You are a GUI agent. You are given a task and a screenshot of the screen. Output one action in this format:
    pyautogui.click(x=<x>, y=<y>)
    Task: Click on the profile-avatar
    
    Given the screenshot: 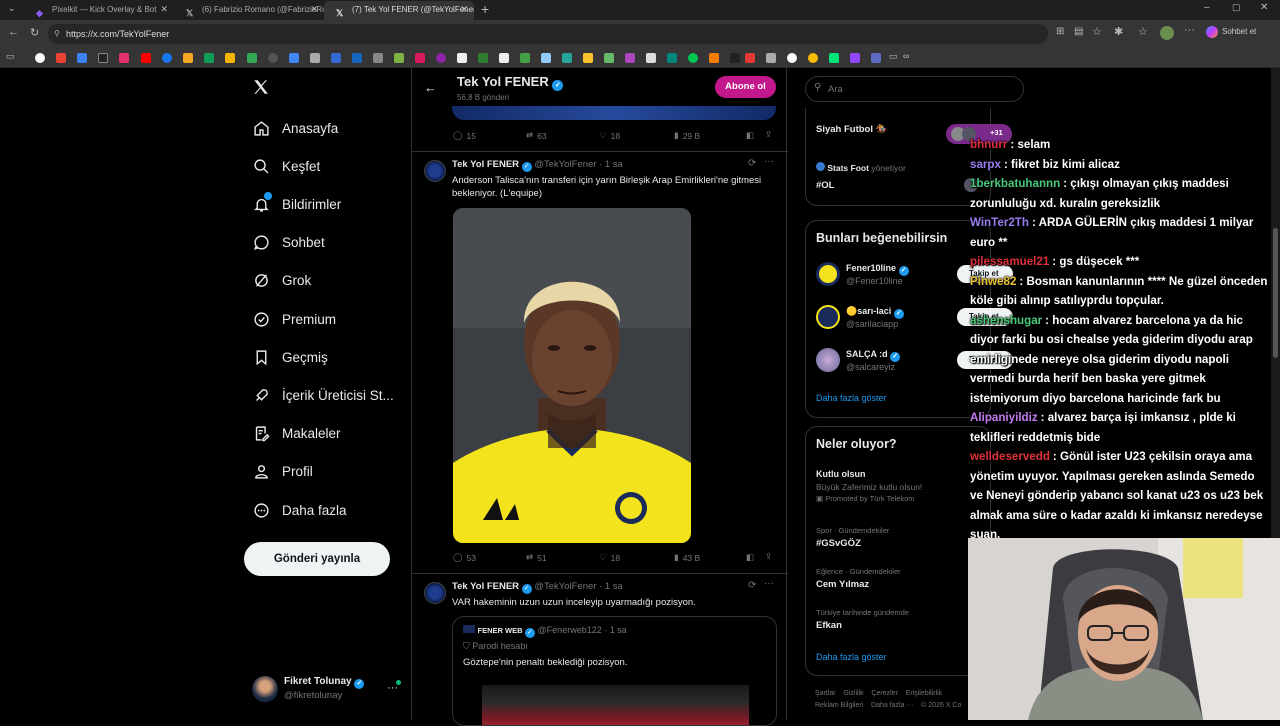 What is the action you would take?
    pyautogui.click(x=1167, y=33)
    